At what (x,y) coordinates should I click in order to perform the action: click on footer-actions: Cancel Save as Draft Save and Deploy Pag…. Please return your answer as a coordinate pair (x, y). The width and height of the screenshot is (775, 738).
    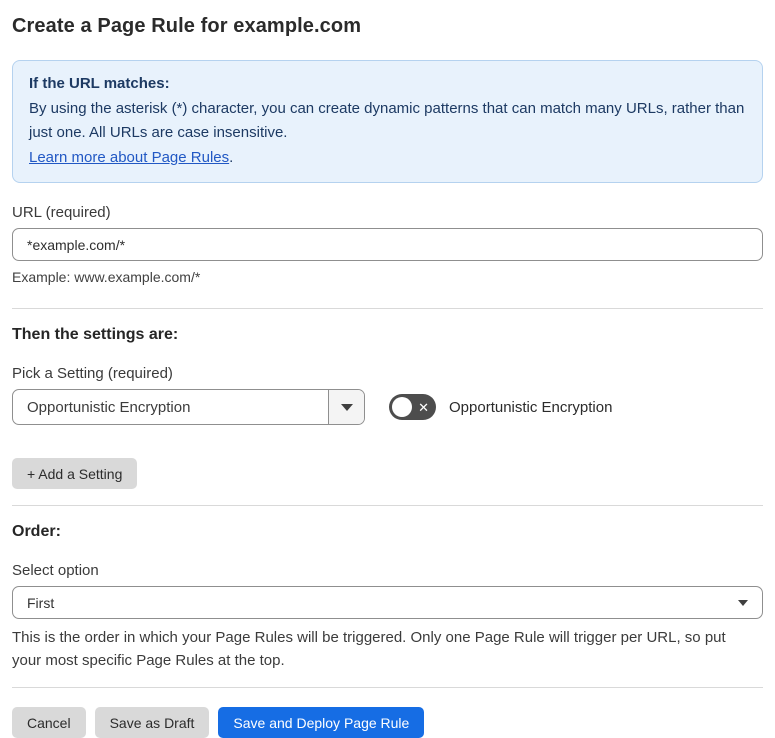
    Looking at the image, I should click on (387, 722).